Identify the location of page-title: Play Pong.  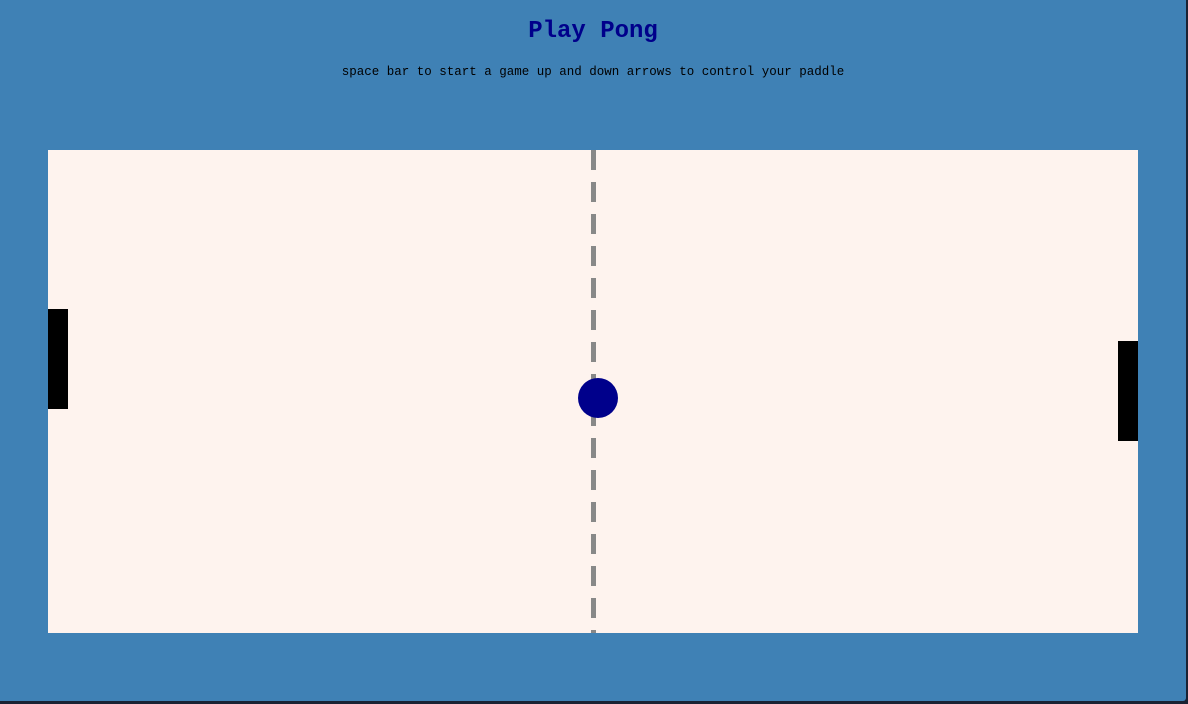
(593, 31).